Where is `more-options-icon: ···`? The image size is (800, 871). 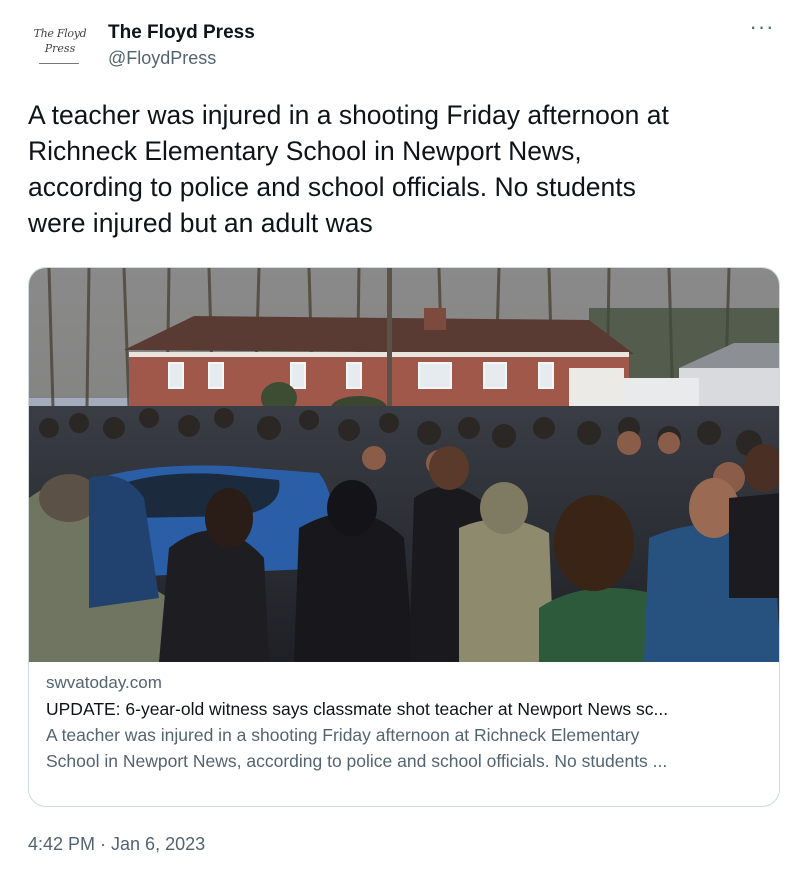
more-options-icon: ··· is located at coordinates (762, 30).